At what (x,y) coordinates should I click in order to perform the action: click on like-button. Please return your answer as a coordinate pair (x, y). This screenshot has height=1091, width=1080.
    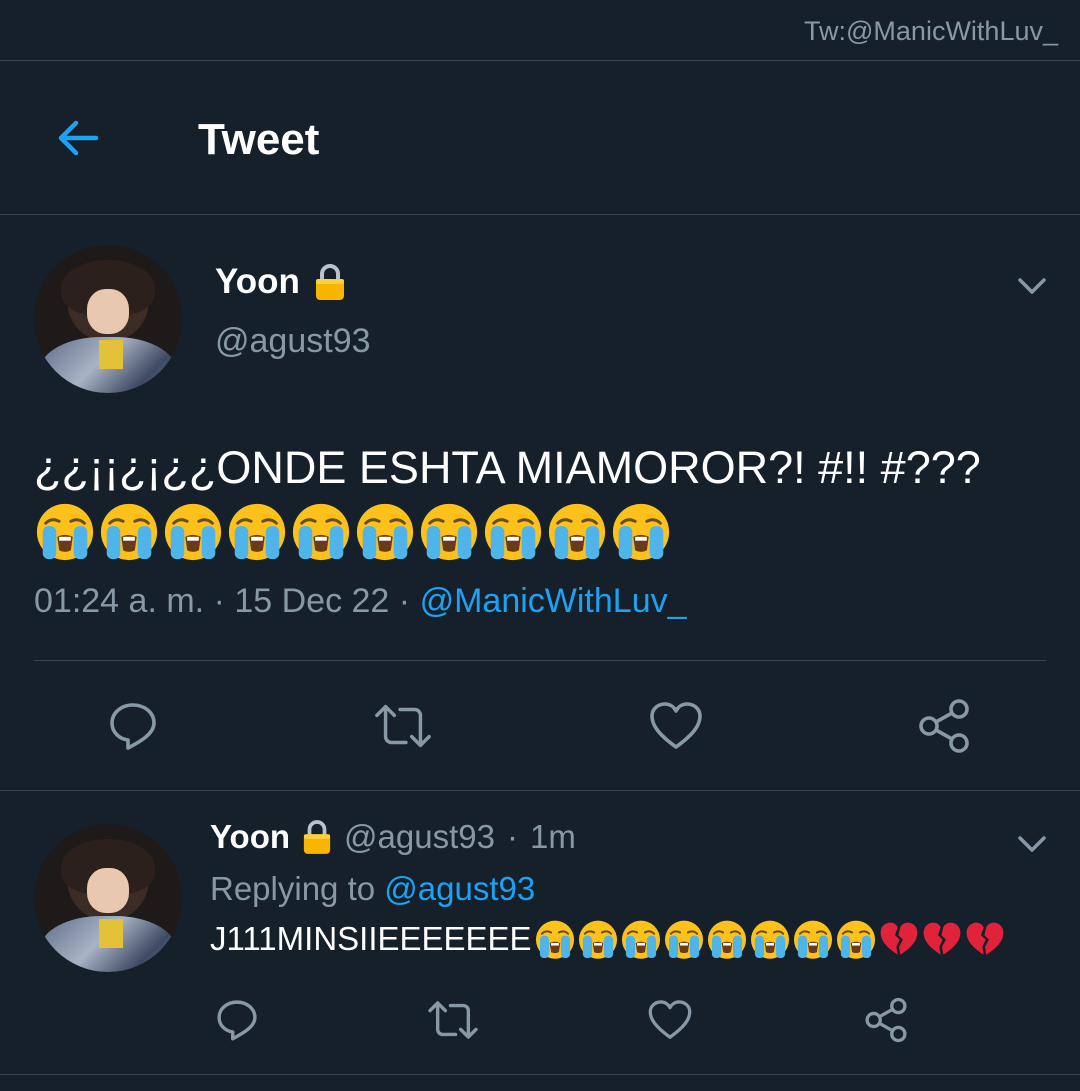
    Looking at the image, I should click on (676, 726).